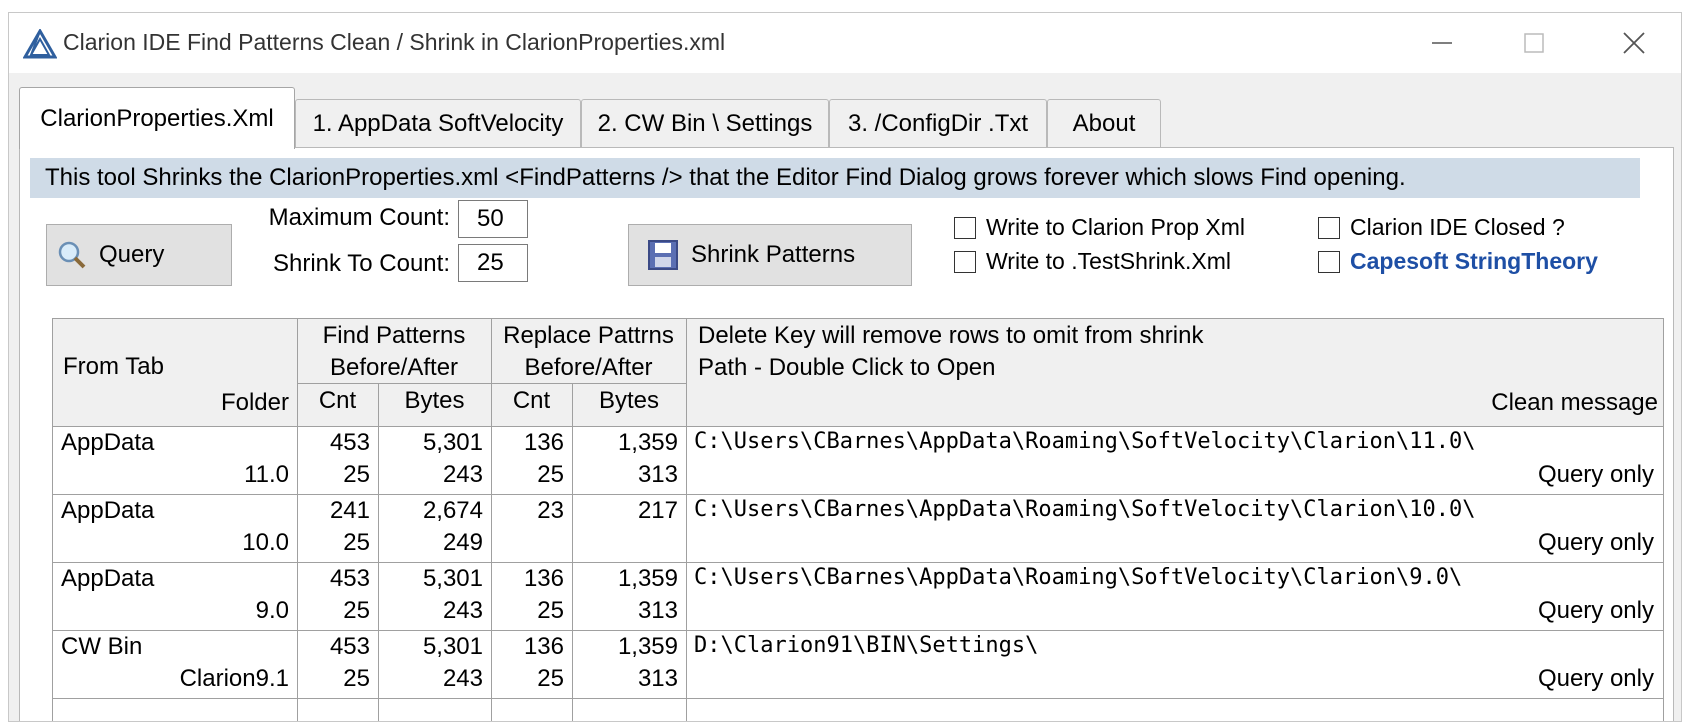 The height and width of the screenshot is (722, 1682). I want to click on write-test-xml-label: Write to .TestShrink.Xml, so click(1108, 261).